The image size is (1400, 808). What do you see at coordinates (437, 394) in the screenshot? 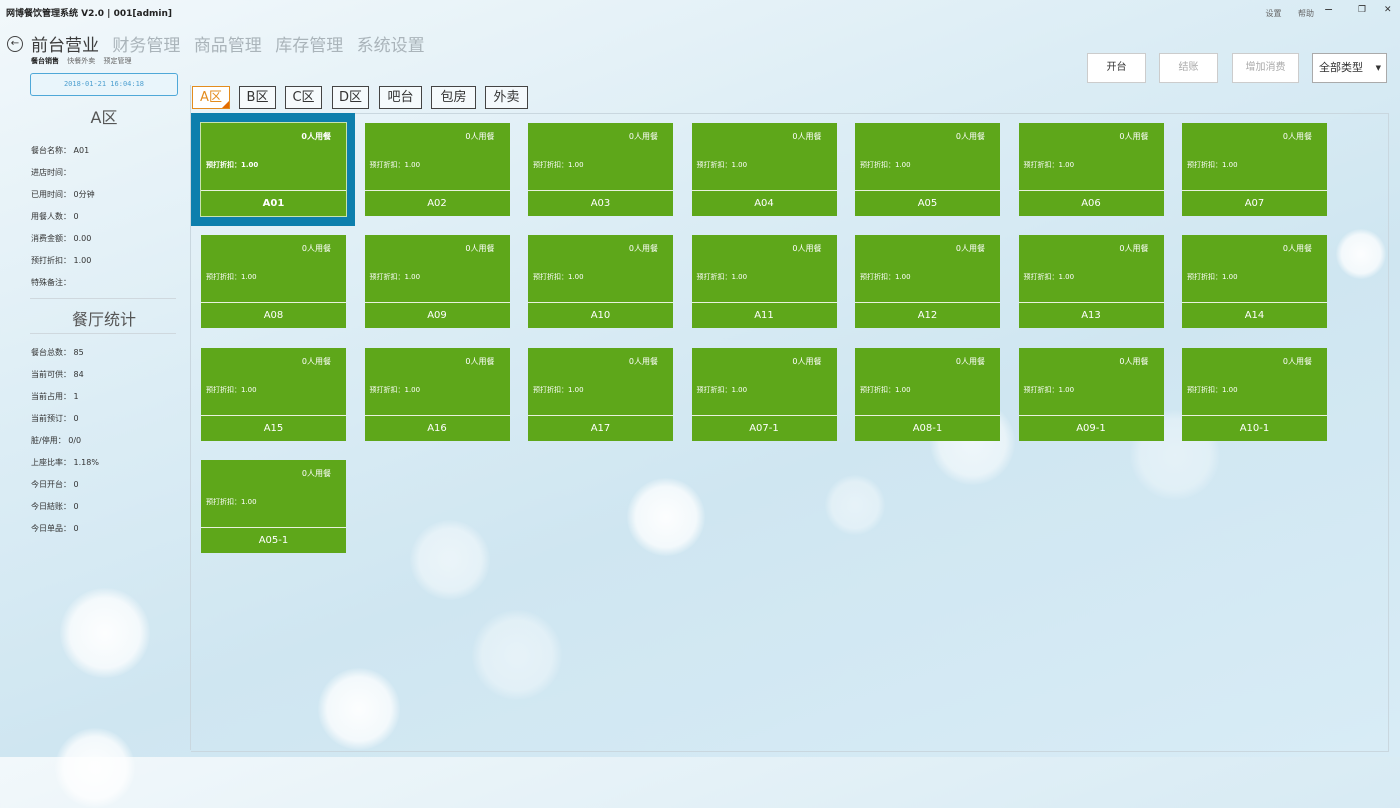
I see `table-card: 0人用餐 预打折扣：1.00 A16` at bounding box center [437, 394].